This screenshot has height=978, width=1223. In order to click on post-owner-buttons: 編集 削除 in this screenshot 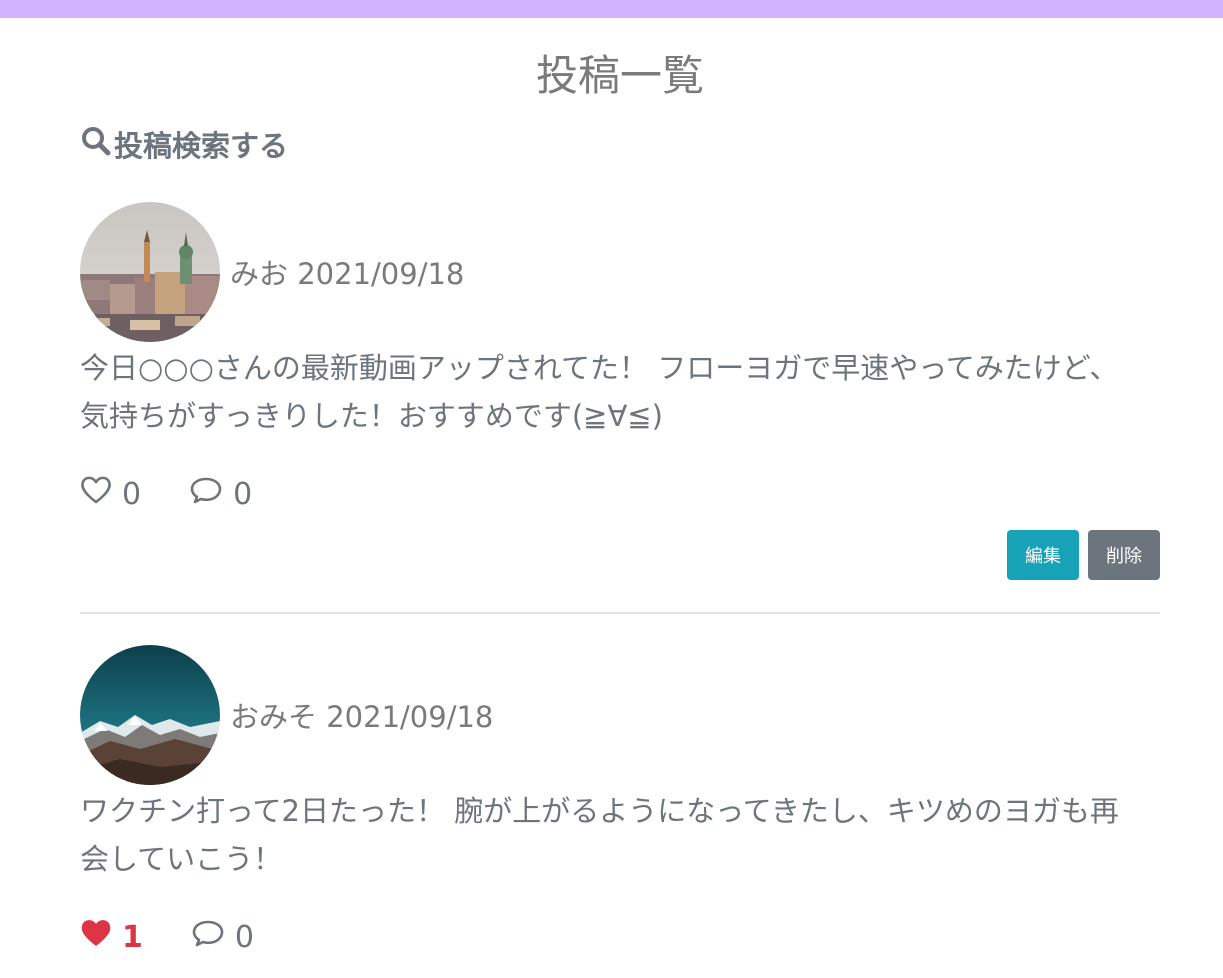, I will do `click(620, 555)`.